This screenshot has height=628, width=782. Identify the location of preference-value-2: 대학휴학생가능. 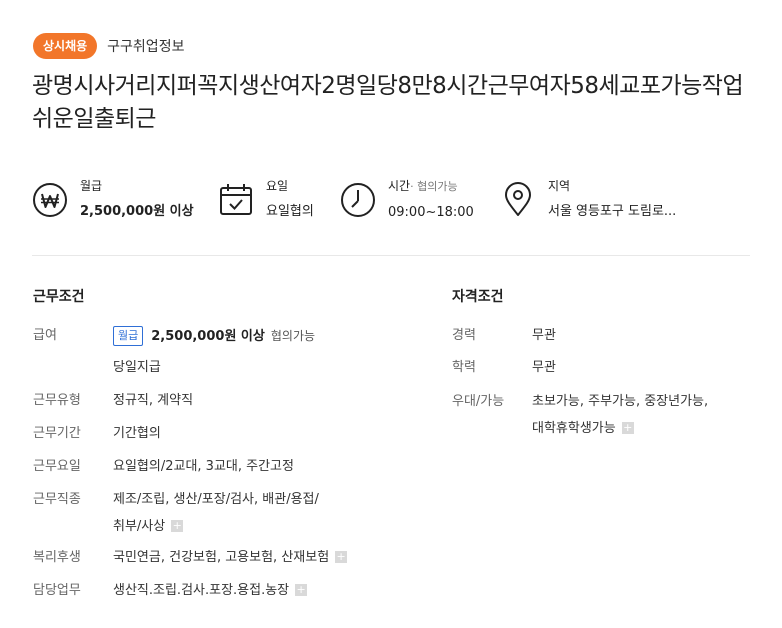
(574, 428).